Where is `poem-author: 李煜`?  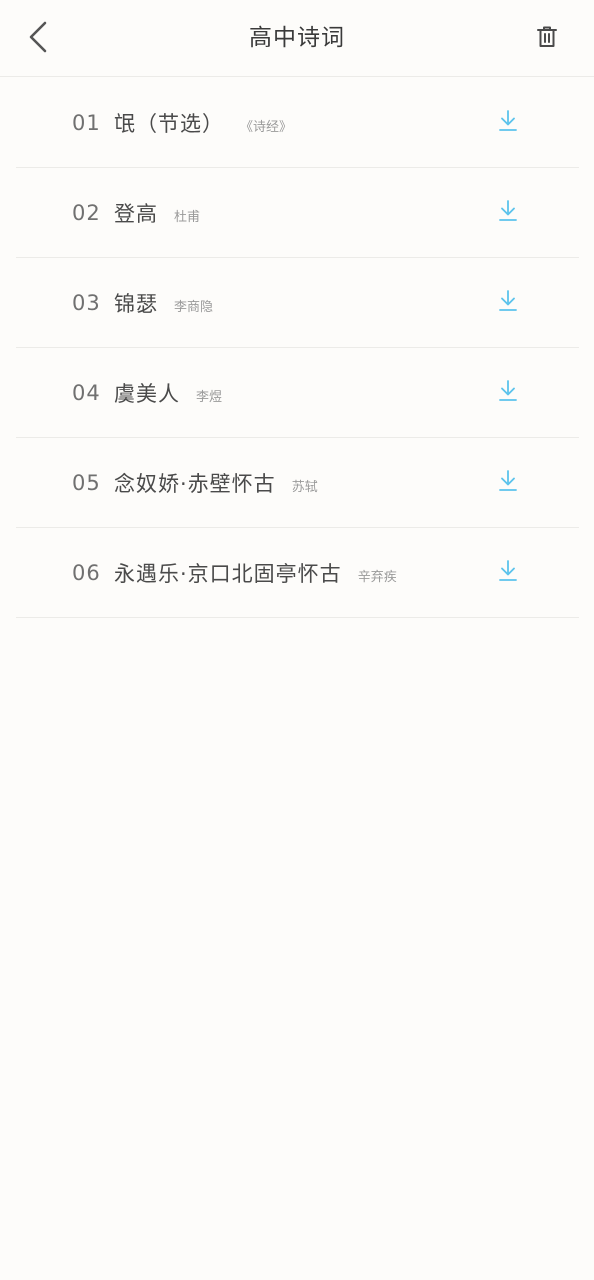
poem-author: 李煜 is located at coordinates (209, 397).